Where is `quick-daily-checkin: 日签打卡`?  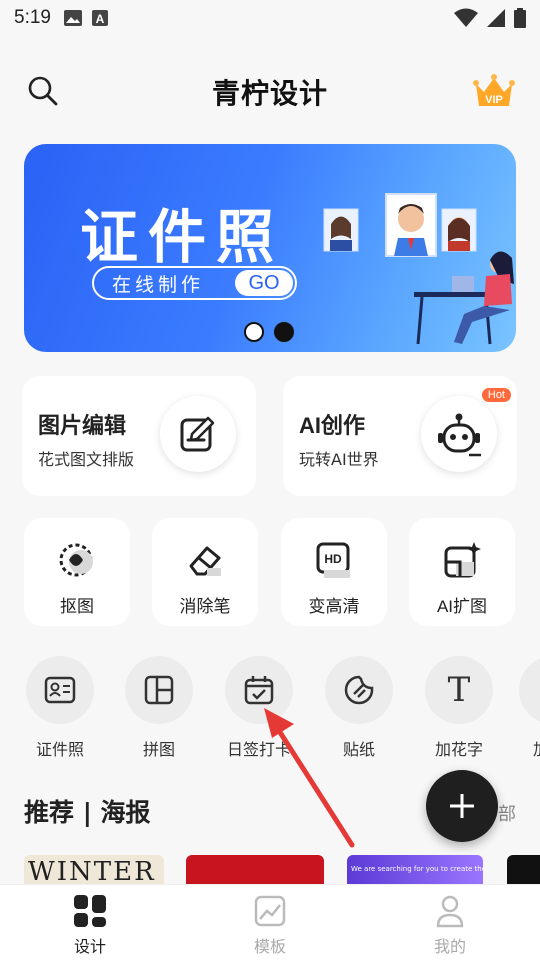 quick-daily-checkin: 日签打卡 is located at coordinates (259, 708).